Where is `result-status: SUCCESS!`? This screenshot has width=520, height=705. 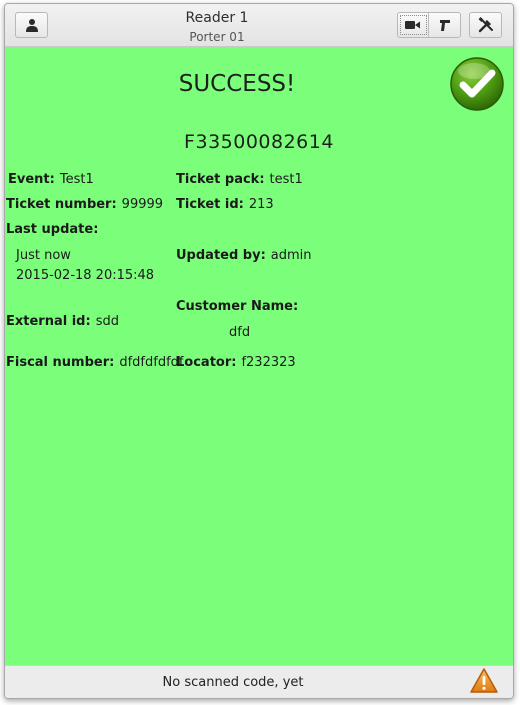 result-status: SUCCESS! is located at coordinates (237, 84).